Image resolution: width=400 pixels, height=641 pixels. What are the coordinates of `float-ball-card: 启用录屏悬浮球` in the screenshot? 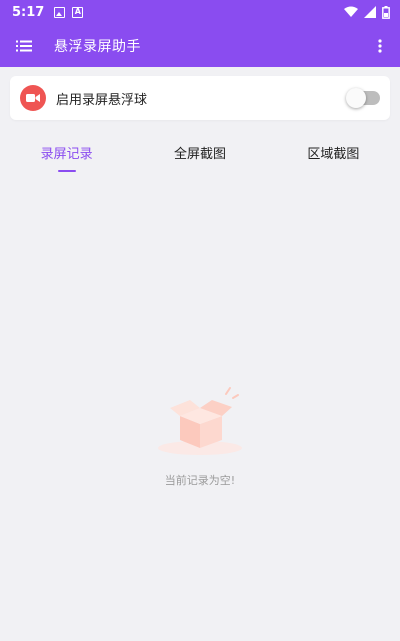 It's located at (200, 98).